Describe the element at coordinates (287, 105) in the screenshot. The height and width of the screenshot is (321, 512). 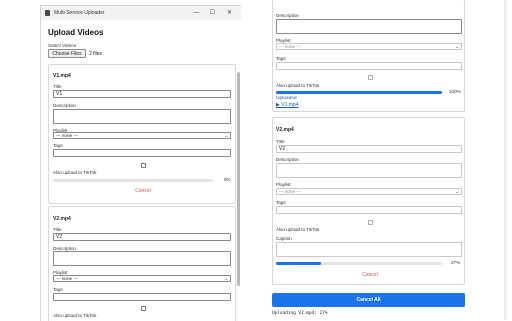
I see `uploaded-video-link: ▶ V1.mp4` at that location.